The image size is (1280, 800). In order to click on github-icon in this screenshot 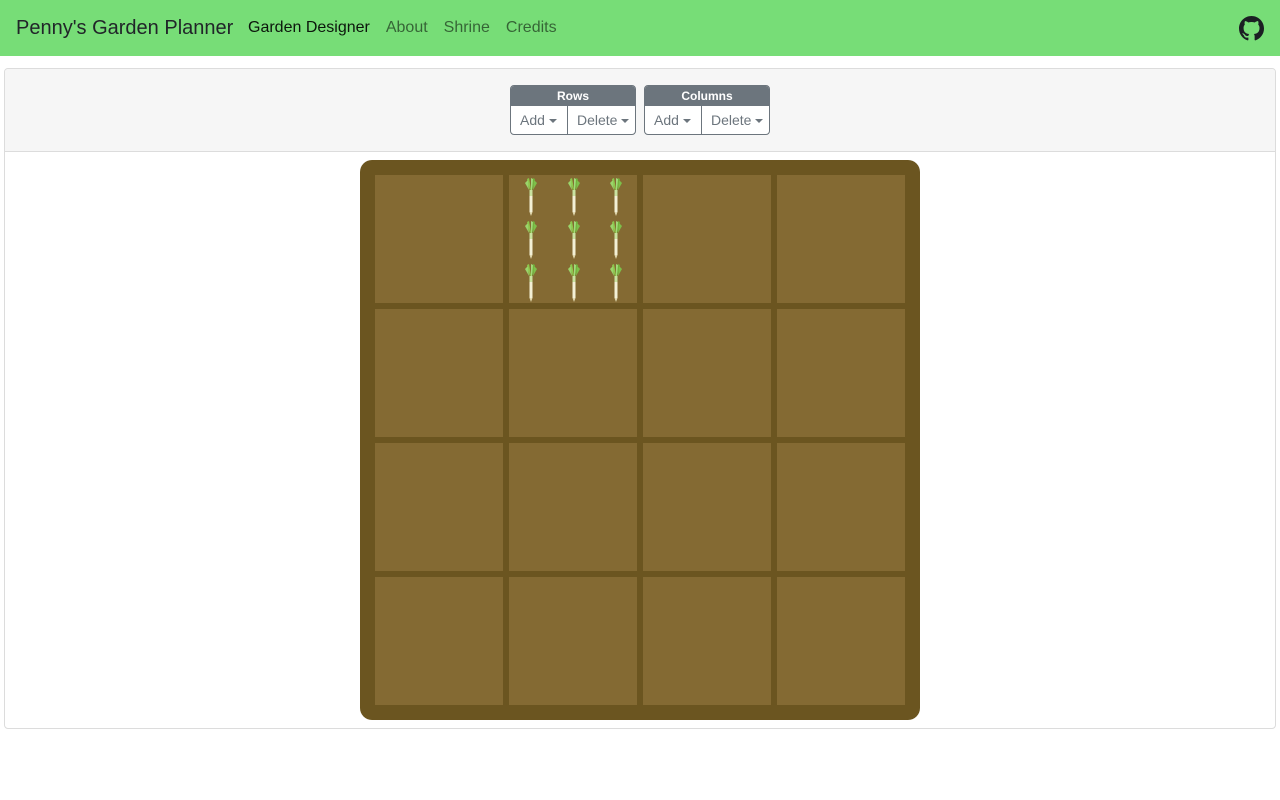, I will do `click(1251, 28)`.